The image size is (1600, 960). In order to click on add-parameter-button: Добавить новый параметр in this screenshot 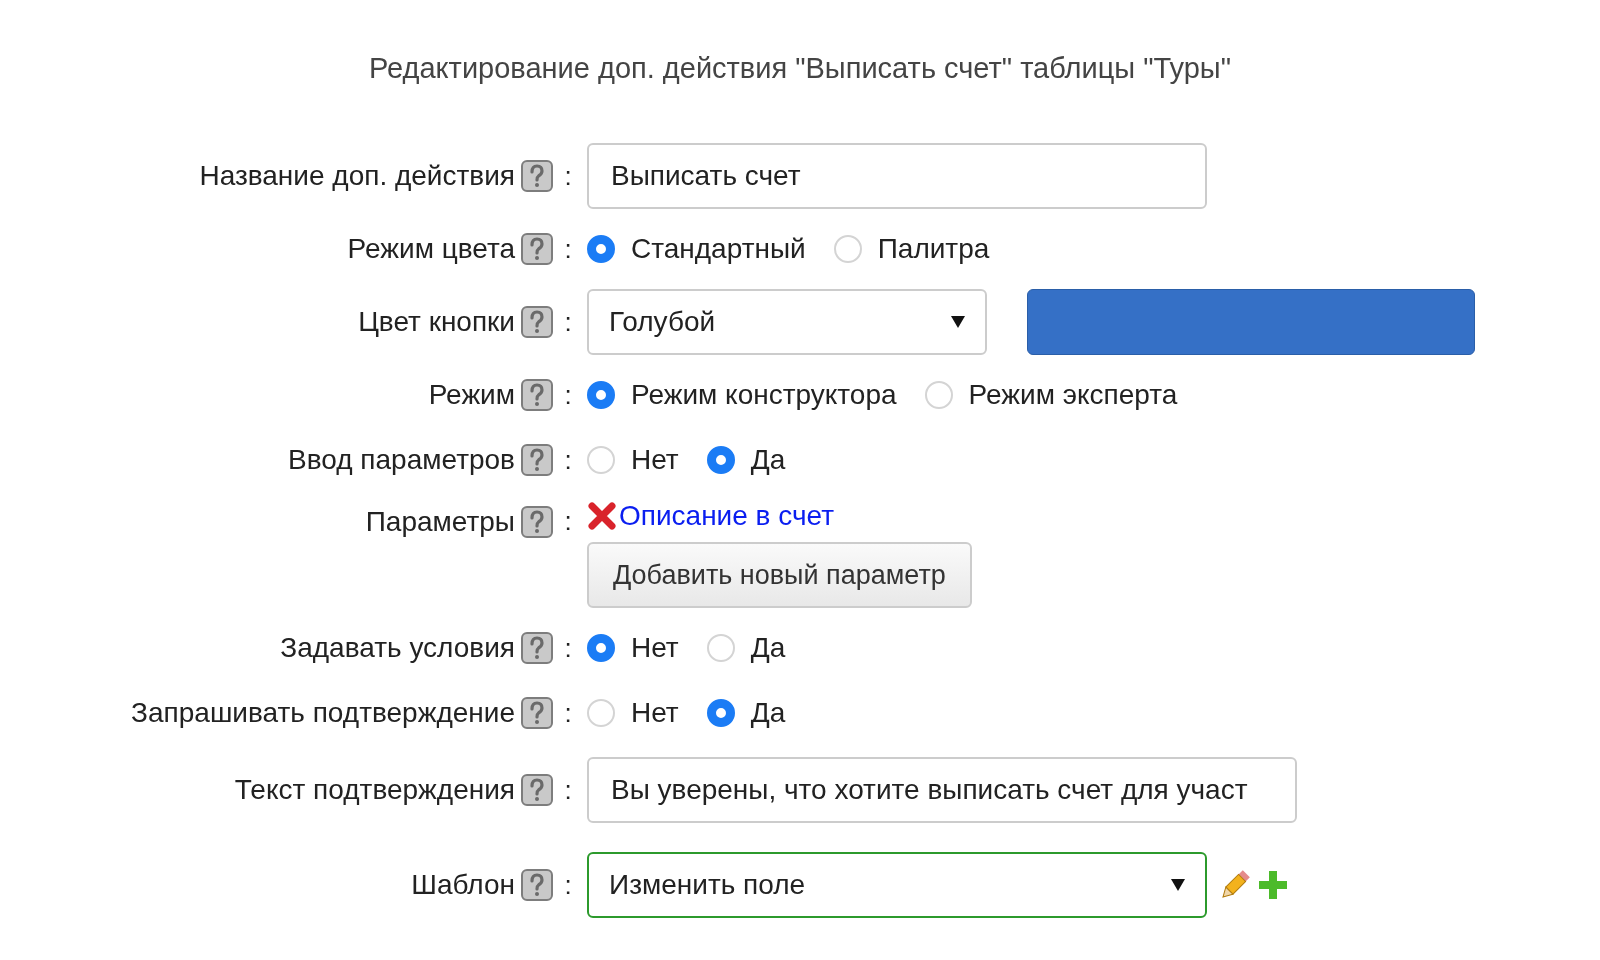, I will do `click(779, 575)`.